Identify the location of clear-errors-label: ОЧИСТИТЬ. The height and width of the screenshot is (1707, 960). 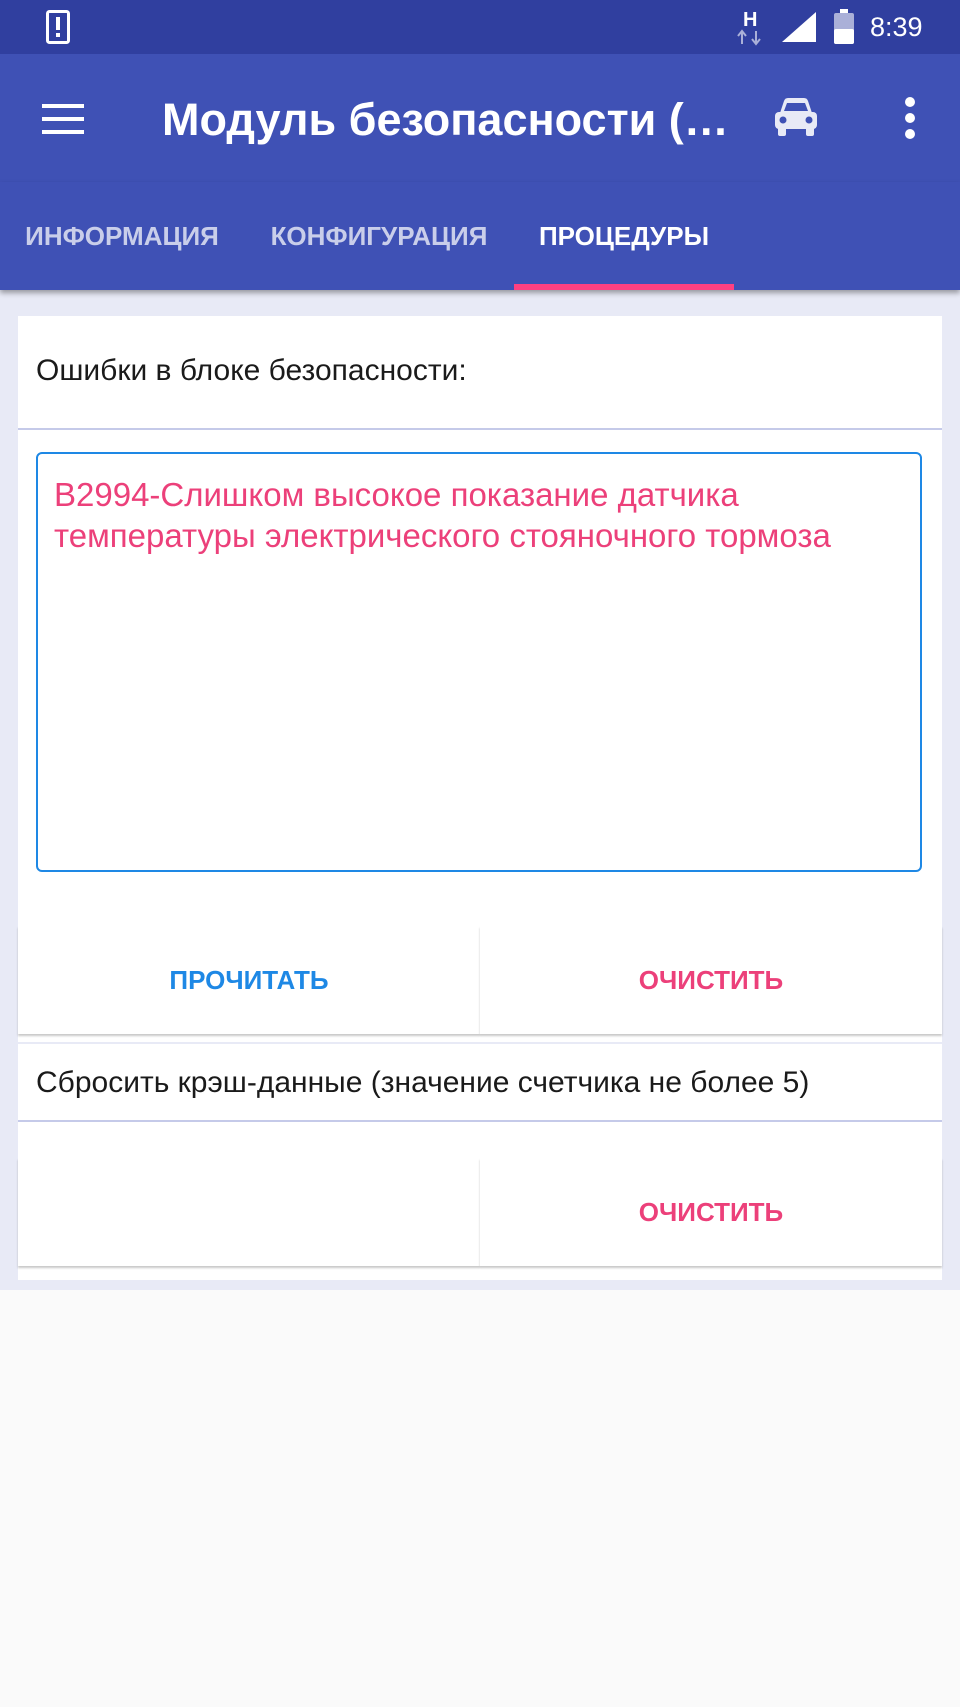
(711, 980).